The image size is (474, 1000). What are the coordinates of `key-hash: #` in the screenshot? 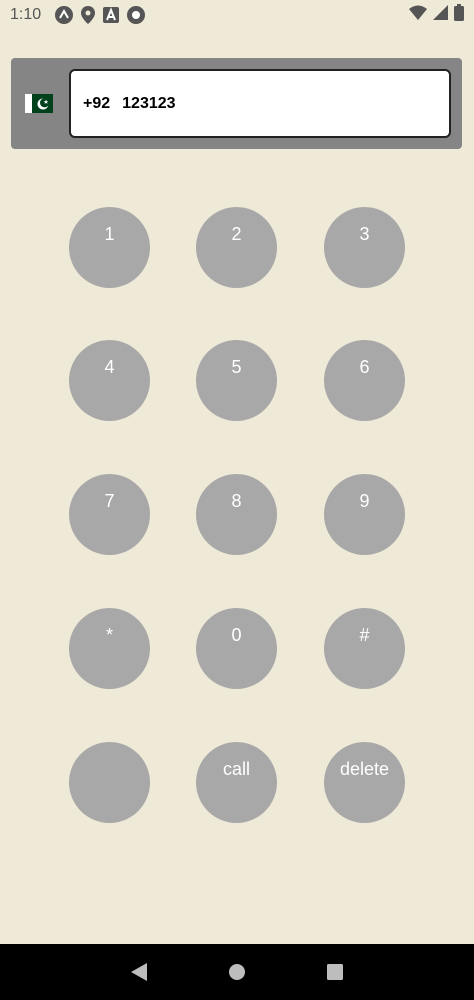 It's located at (364, 648).